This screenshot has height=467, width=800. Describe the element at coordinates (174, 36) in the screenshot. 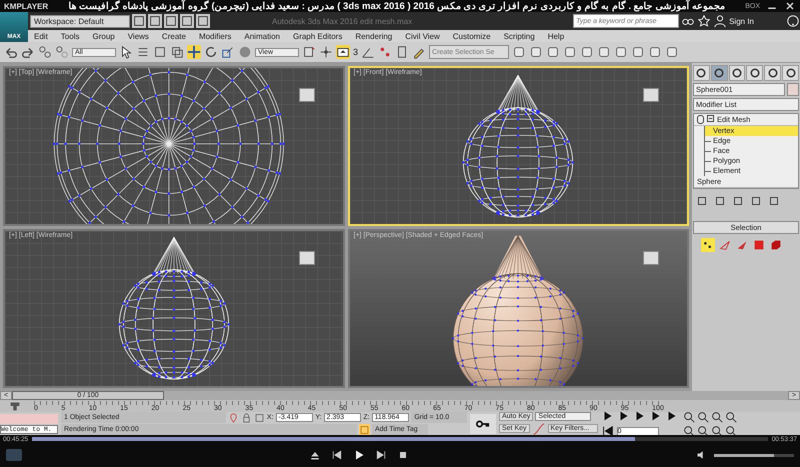

I see `menu-item: Create` at that location.